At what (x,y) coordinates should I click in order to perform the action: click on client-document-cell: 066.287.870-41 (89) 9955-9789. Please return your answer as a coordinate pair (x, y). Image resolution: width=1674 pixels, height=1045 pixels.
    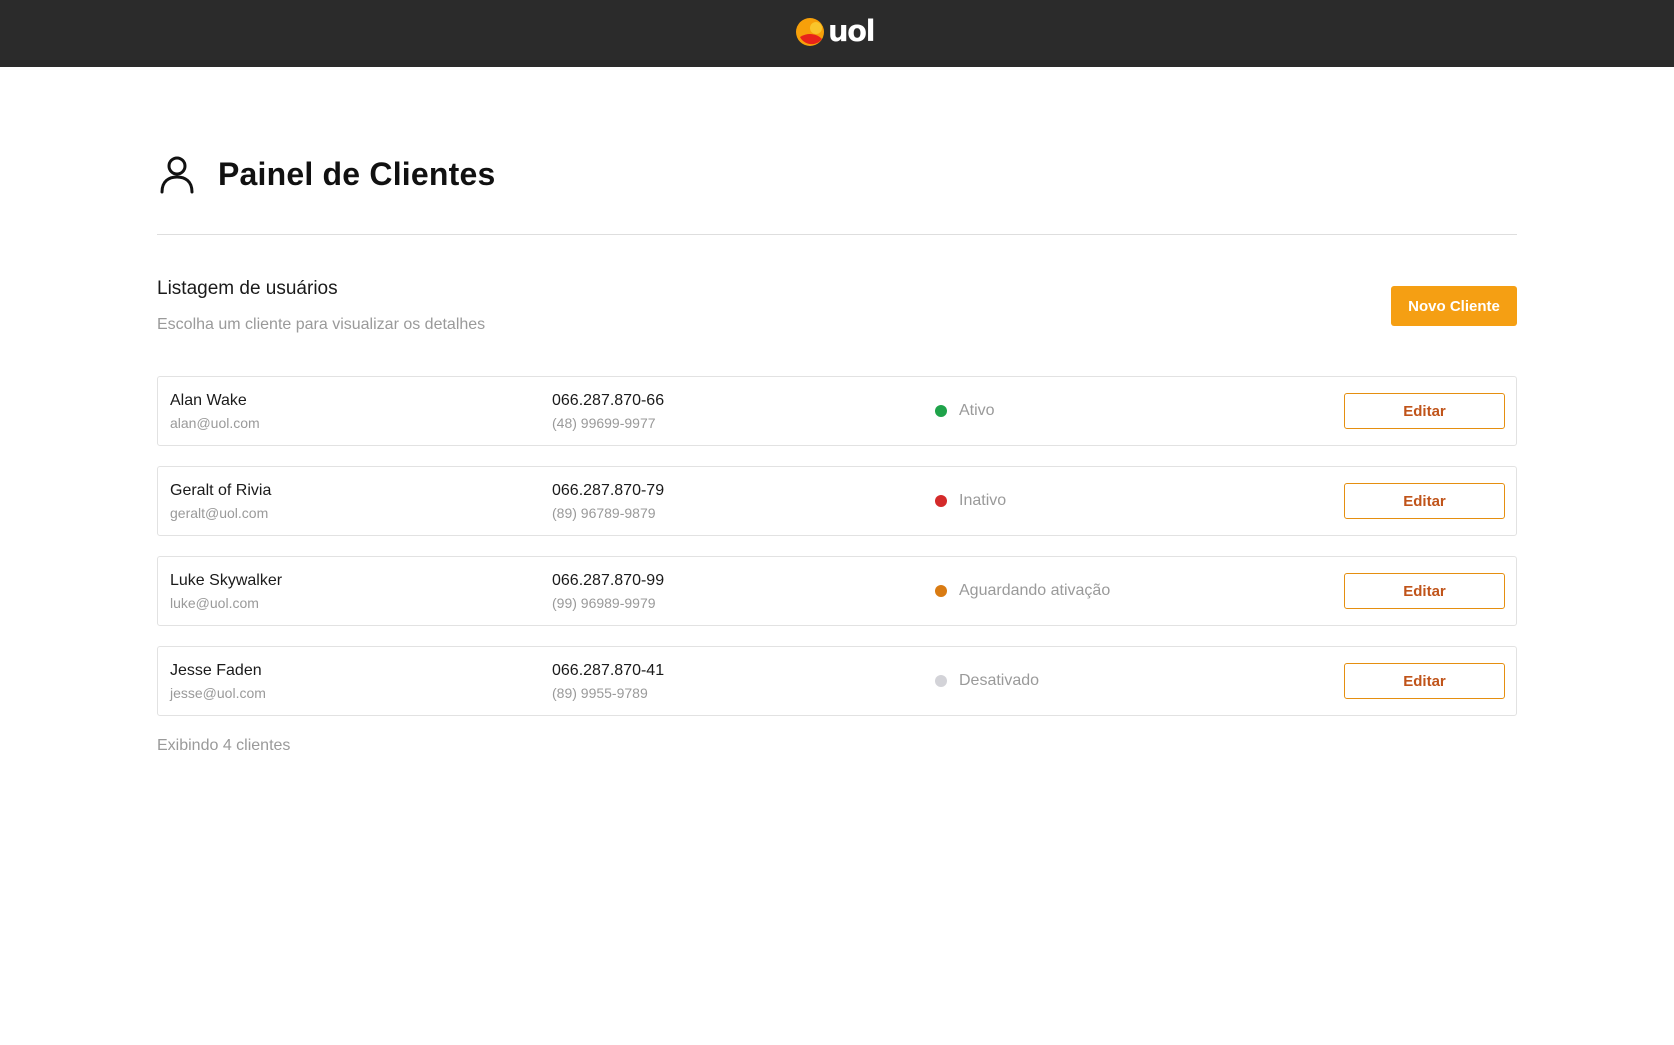
    Looking at the image, I should click on (732, 681).